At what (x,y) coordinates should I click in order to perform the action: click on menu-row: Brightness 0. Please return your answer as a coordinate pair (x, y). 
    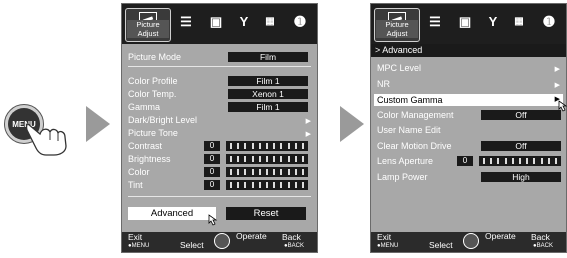
    Looking at the image, I should click on (219, 159).